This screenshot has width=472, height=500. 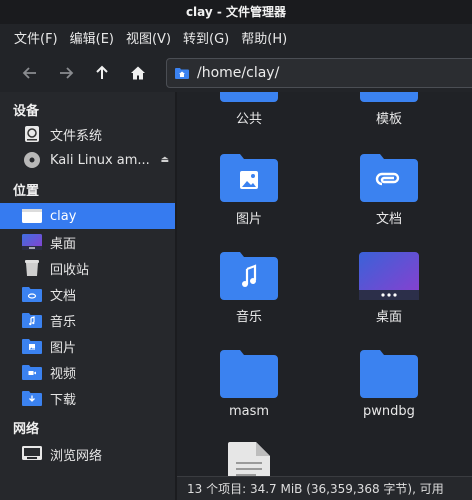 What do you see at coordinates (248, 119) in the screenshot?
I see `file-item-label: 公共` at bounding box center [248, 119].